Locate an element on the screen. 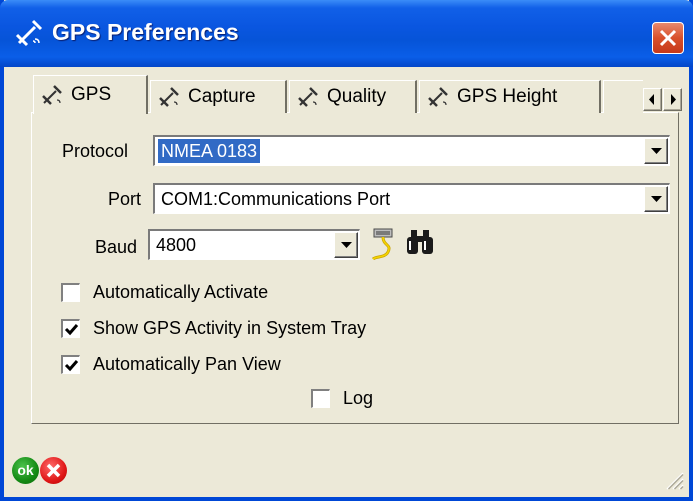  cancel-button is located at coordinates (53, 470).